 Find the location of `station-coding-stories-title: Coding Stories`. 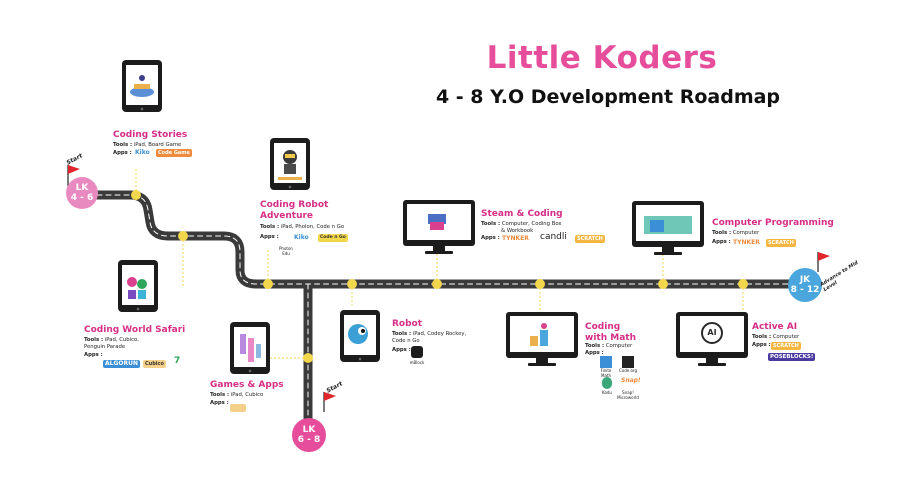

station-coding-stories-title: Coding Stories is located at coordinates (150, 135).